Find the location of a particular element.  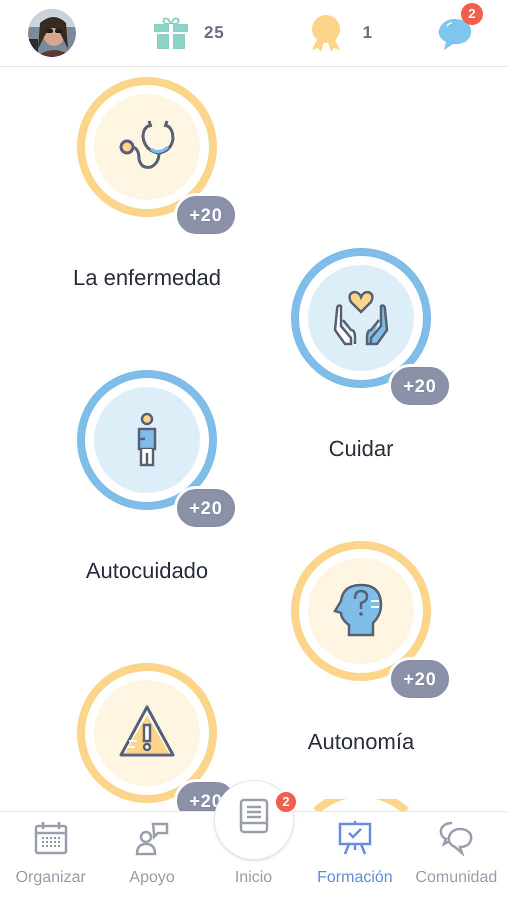

tab-bar-item: Comunidad is located at coordinates (456, 855).